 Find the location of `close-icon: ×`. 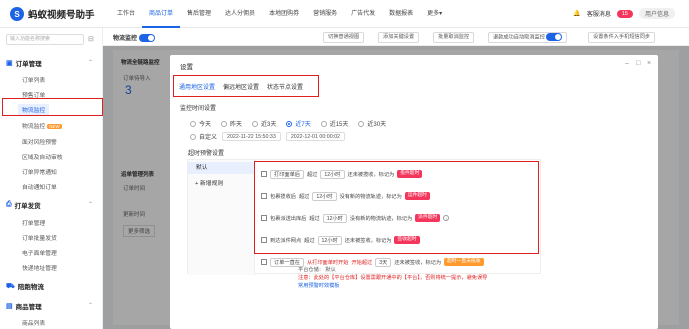

close-icon: × is located at coordinates (649, 63).